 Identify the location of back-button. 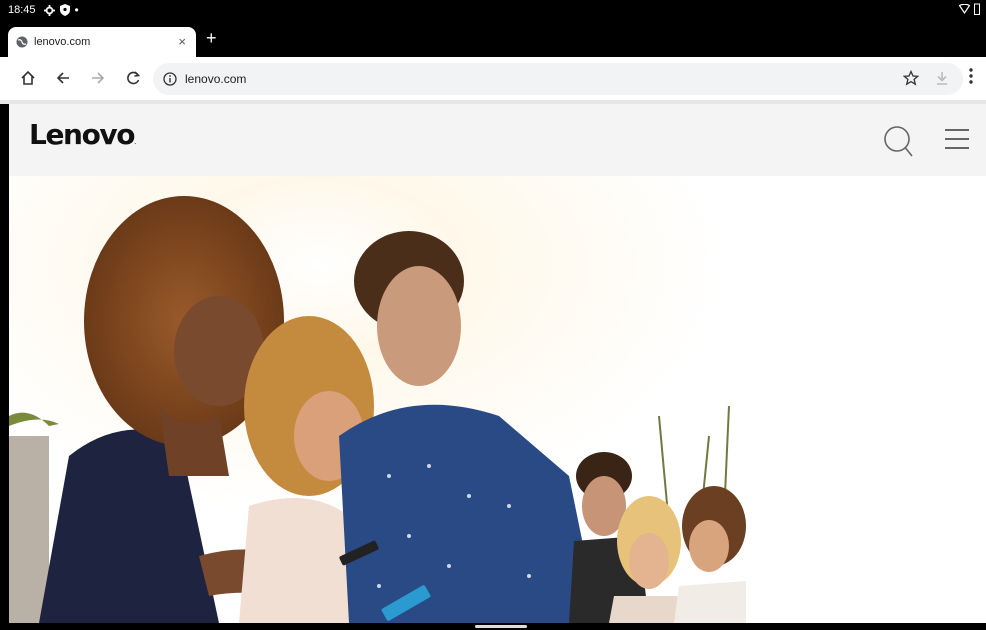
(63, 78).